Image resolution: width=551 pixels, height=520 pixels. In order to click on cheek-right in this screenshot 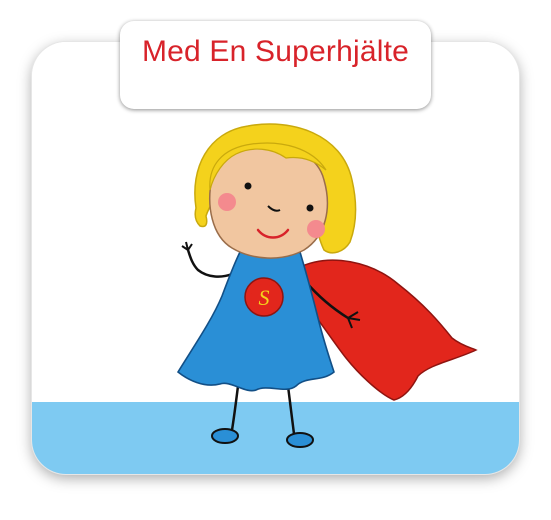, I will do `click(316, 229)`.